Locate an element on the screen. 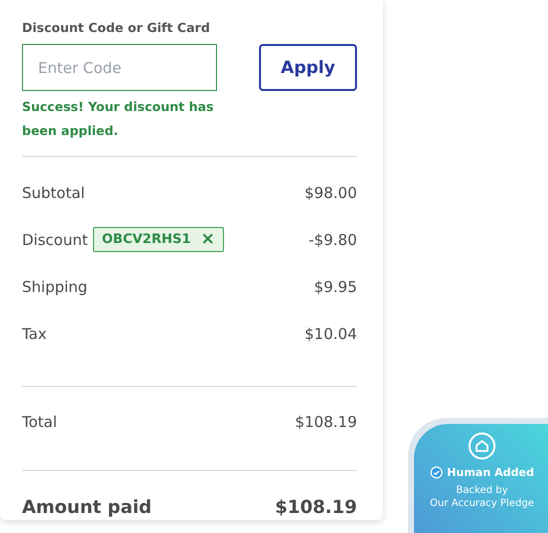  discount-code: OBCV2RHS1 is located at coordinates (146, 239).